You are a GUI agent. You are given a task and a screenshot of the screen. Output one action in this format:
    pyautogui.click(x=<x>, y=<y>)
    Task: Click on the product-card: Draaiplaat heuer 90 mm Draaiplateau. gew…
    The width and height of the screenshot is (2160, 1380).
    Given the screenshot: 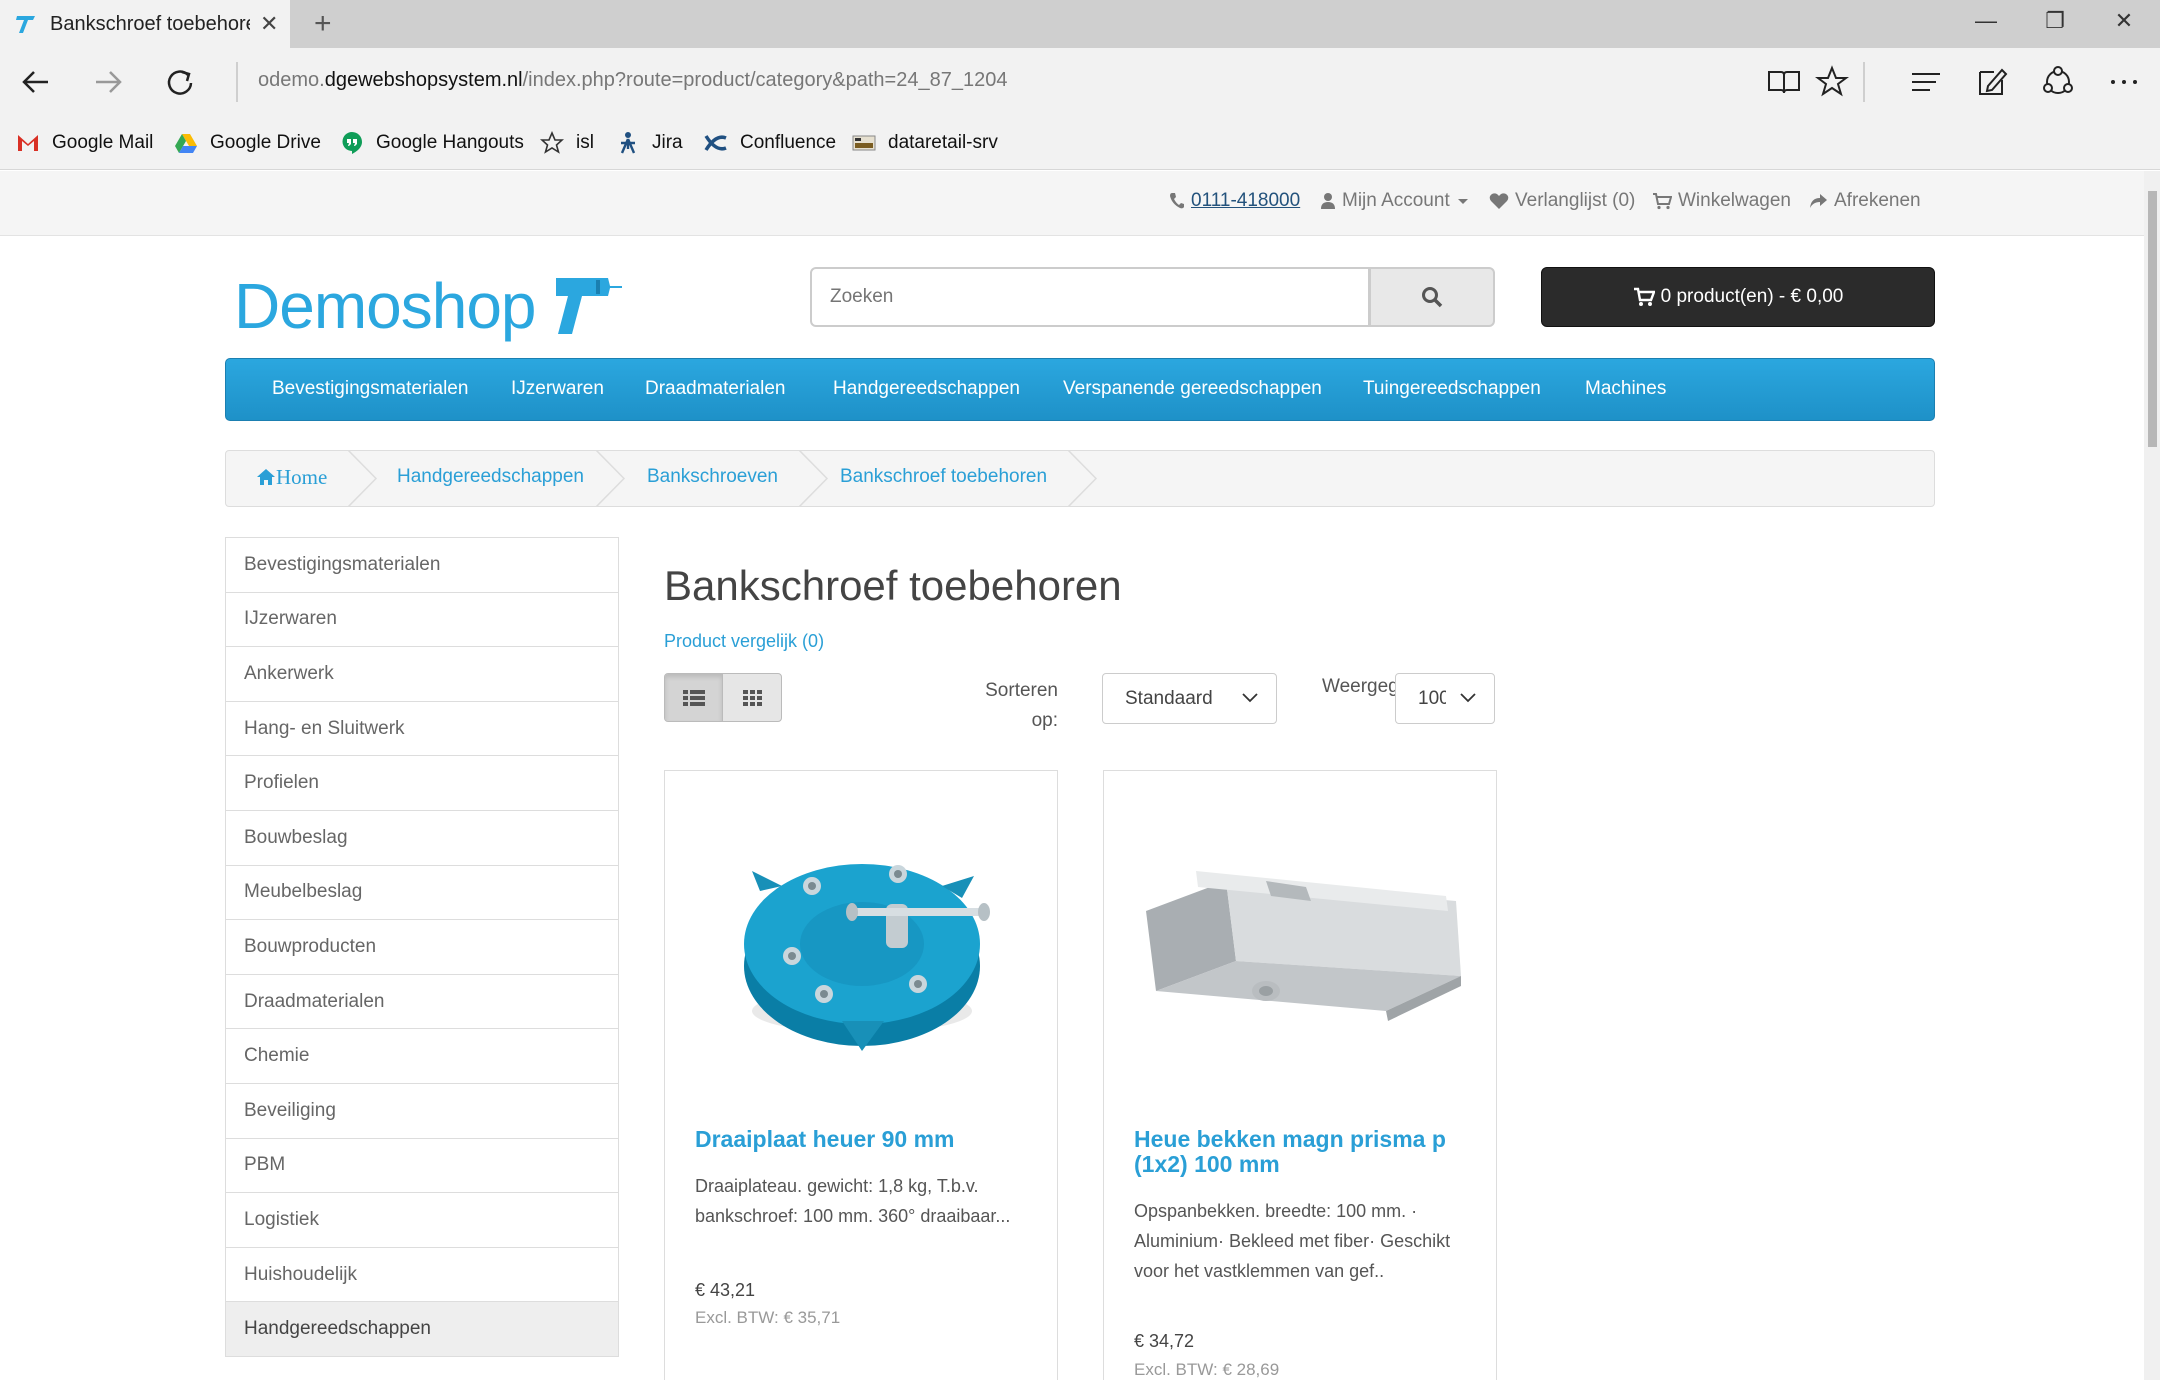 What is the action you would take?
    pyautogui.click(x=861, y=1075)
    